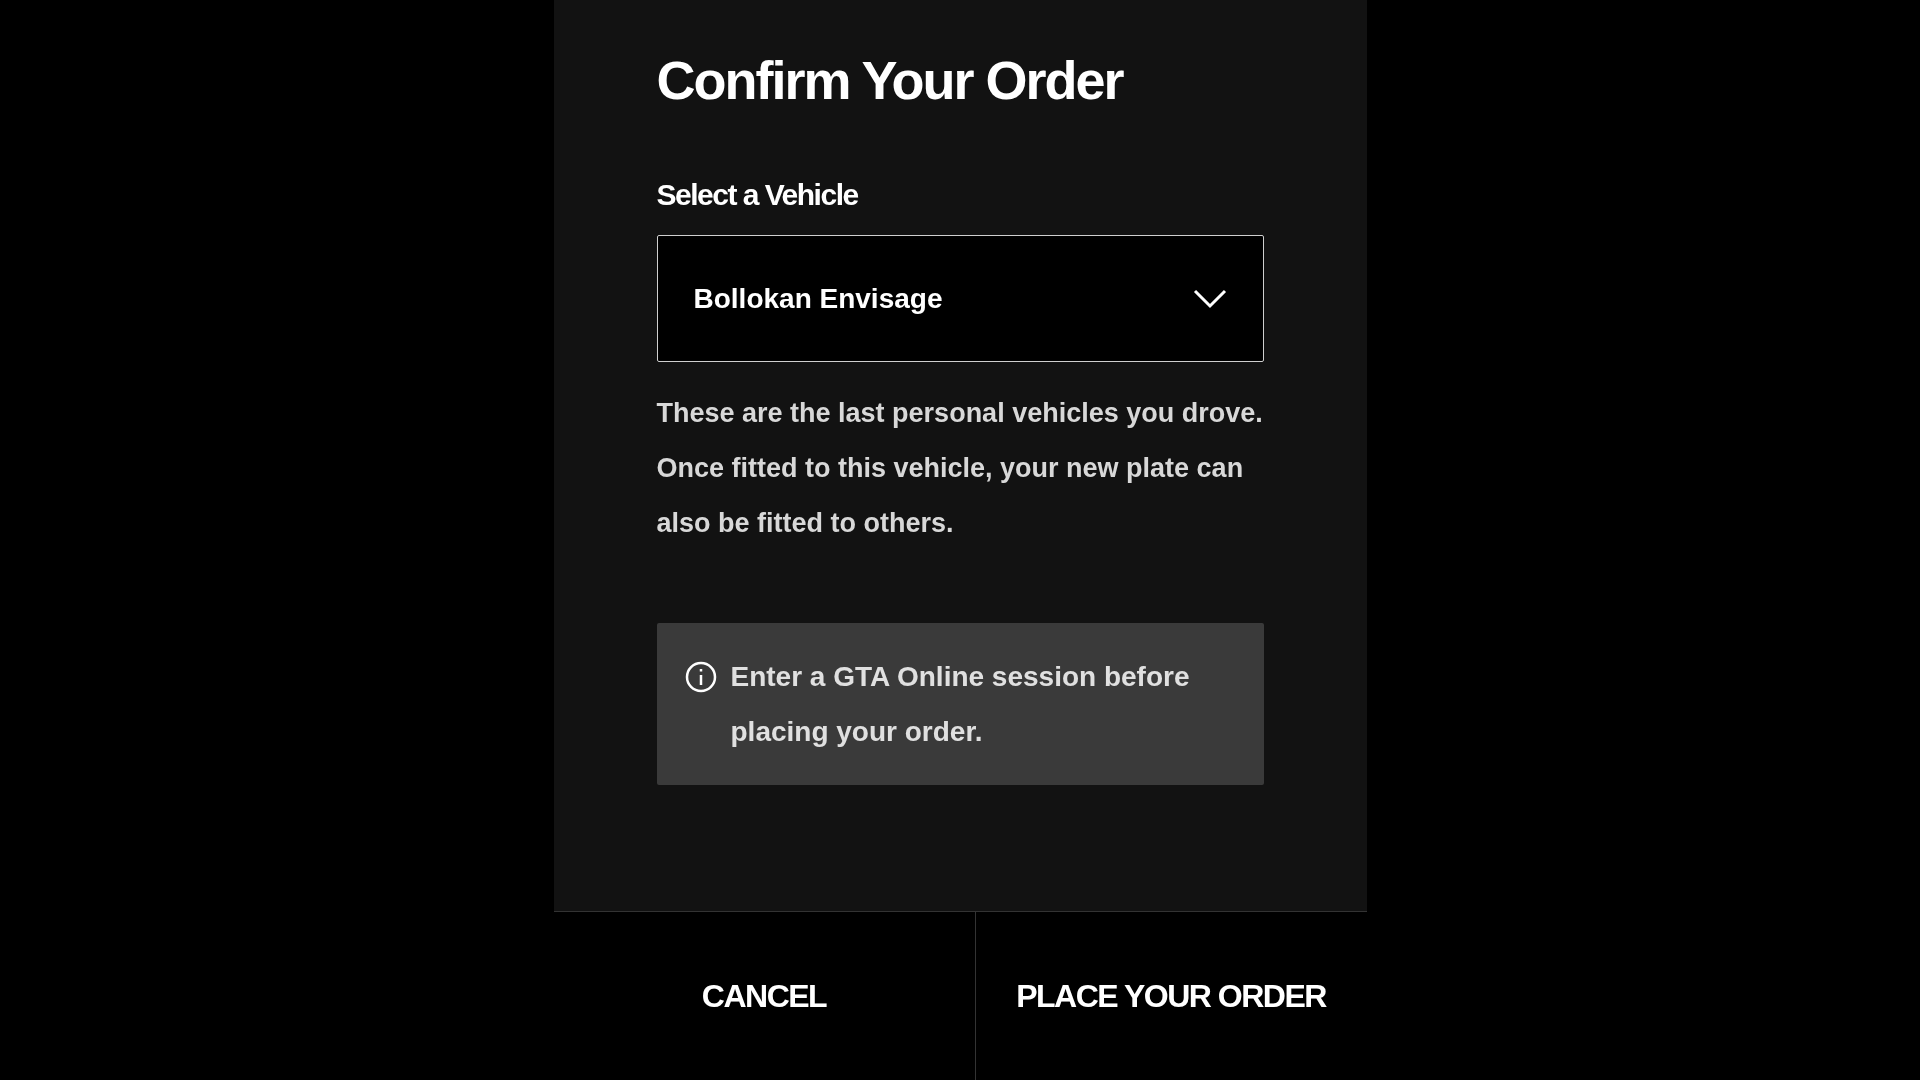 The height and width of the screenshot is (1080, 1920). I want to click on cancel-button: CANCEL, so click(764, 996).